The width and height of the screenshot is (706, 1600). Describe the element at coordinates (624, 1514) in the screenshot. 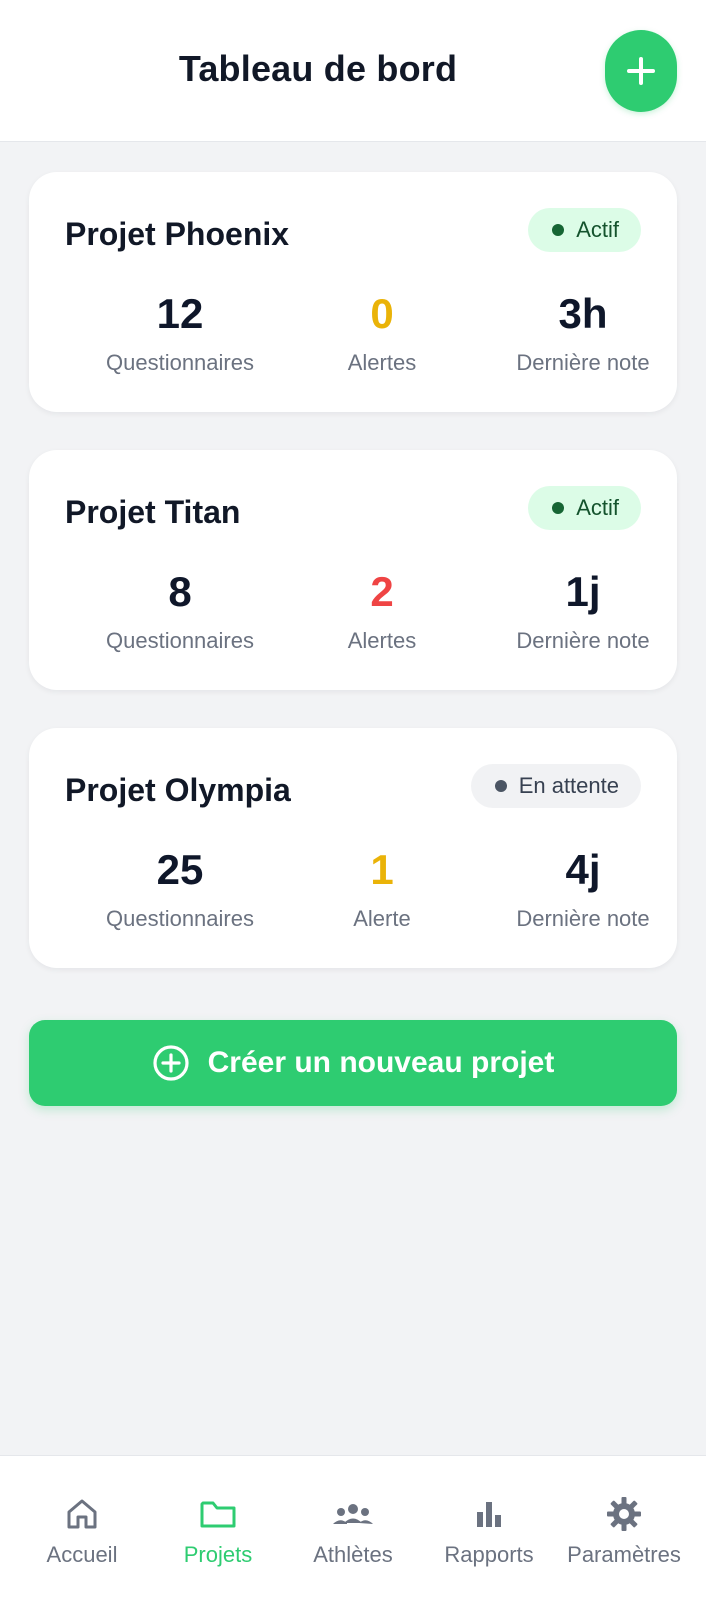

I see `gear-icon` at that location.